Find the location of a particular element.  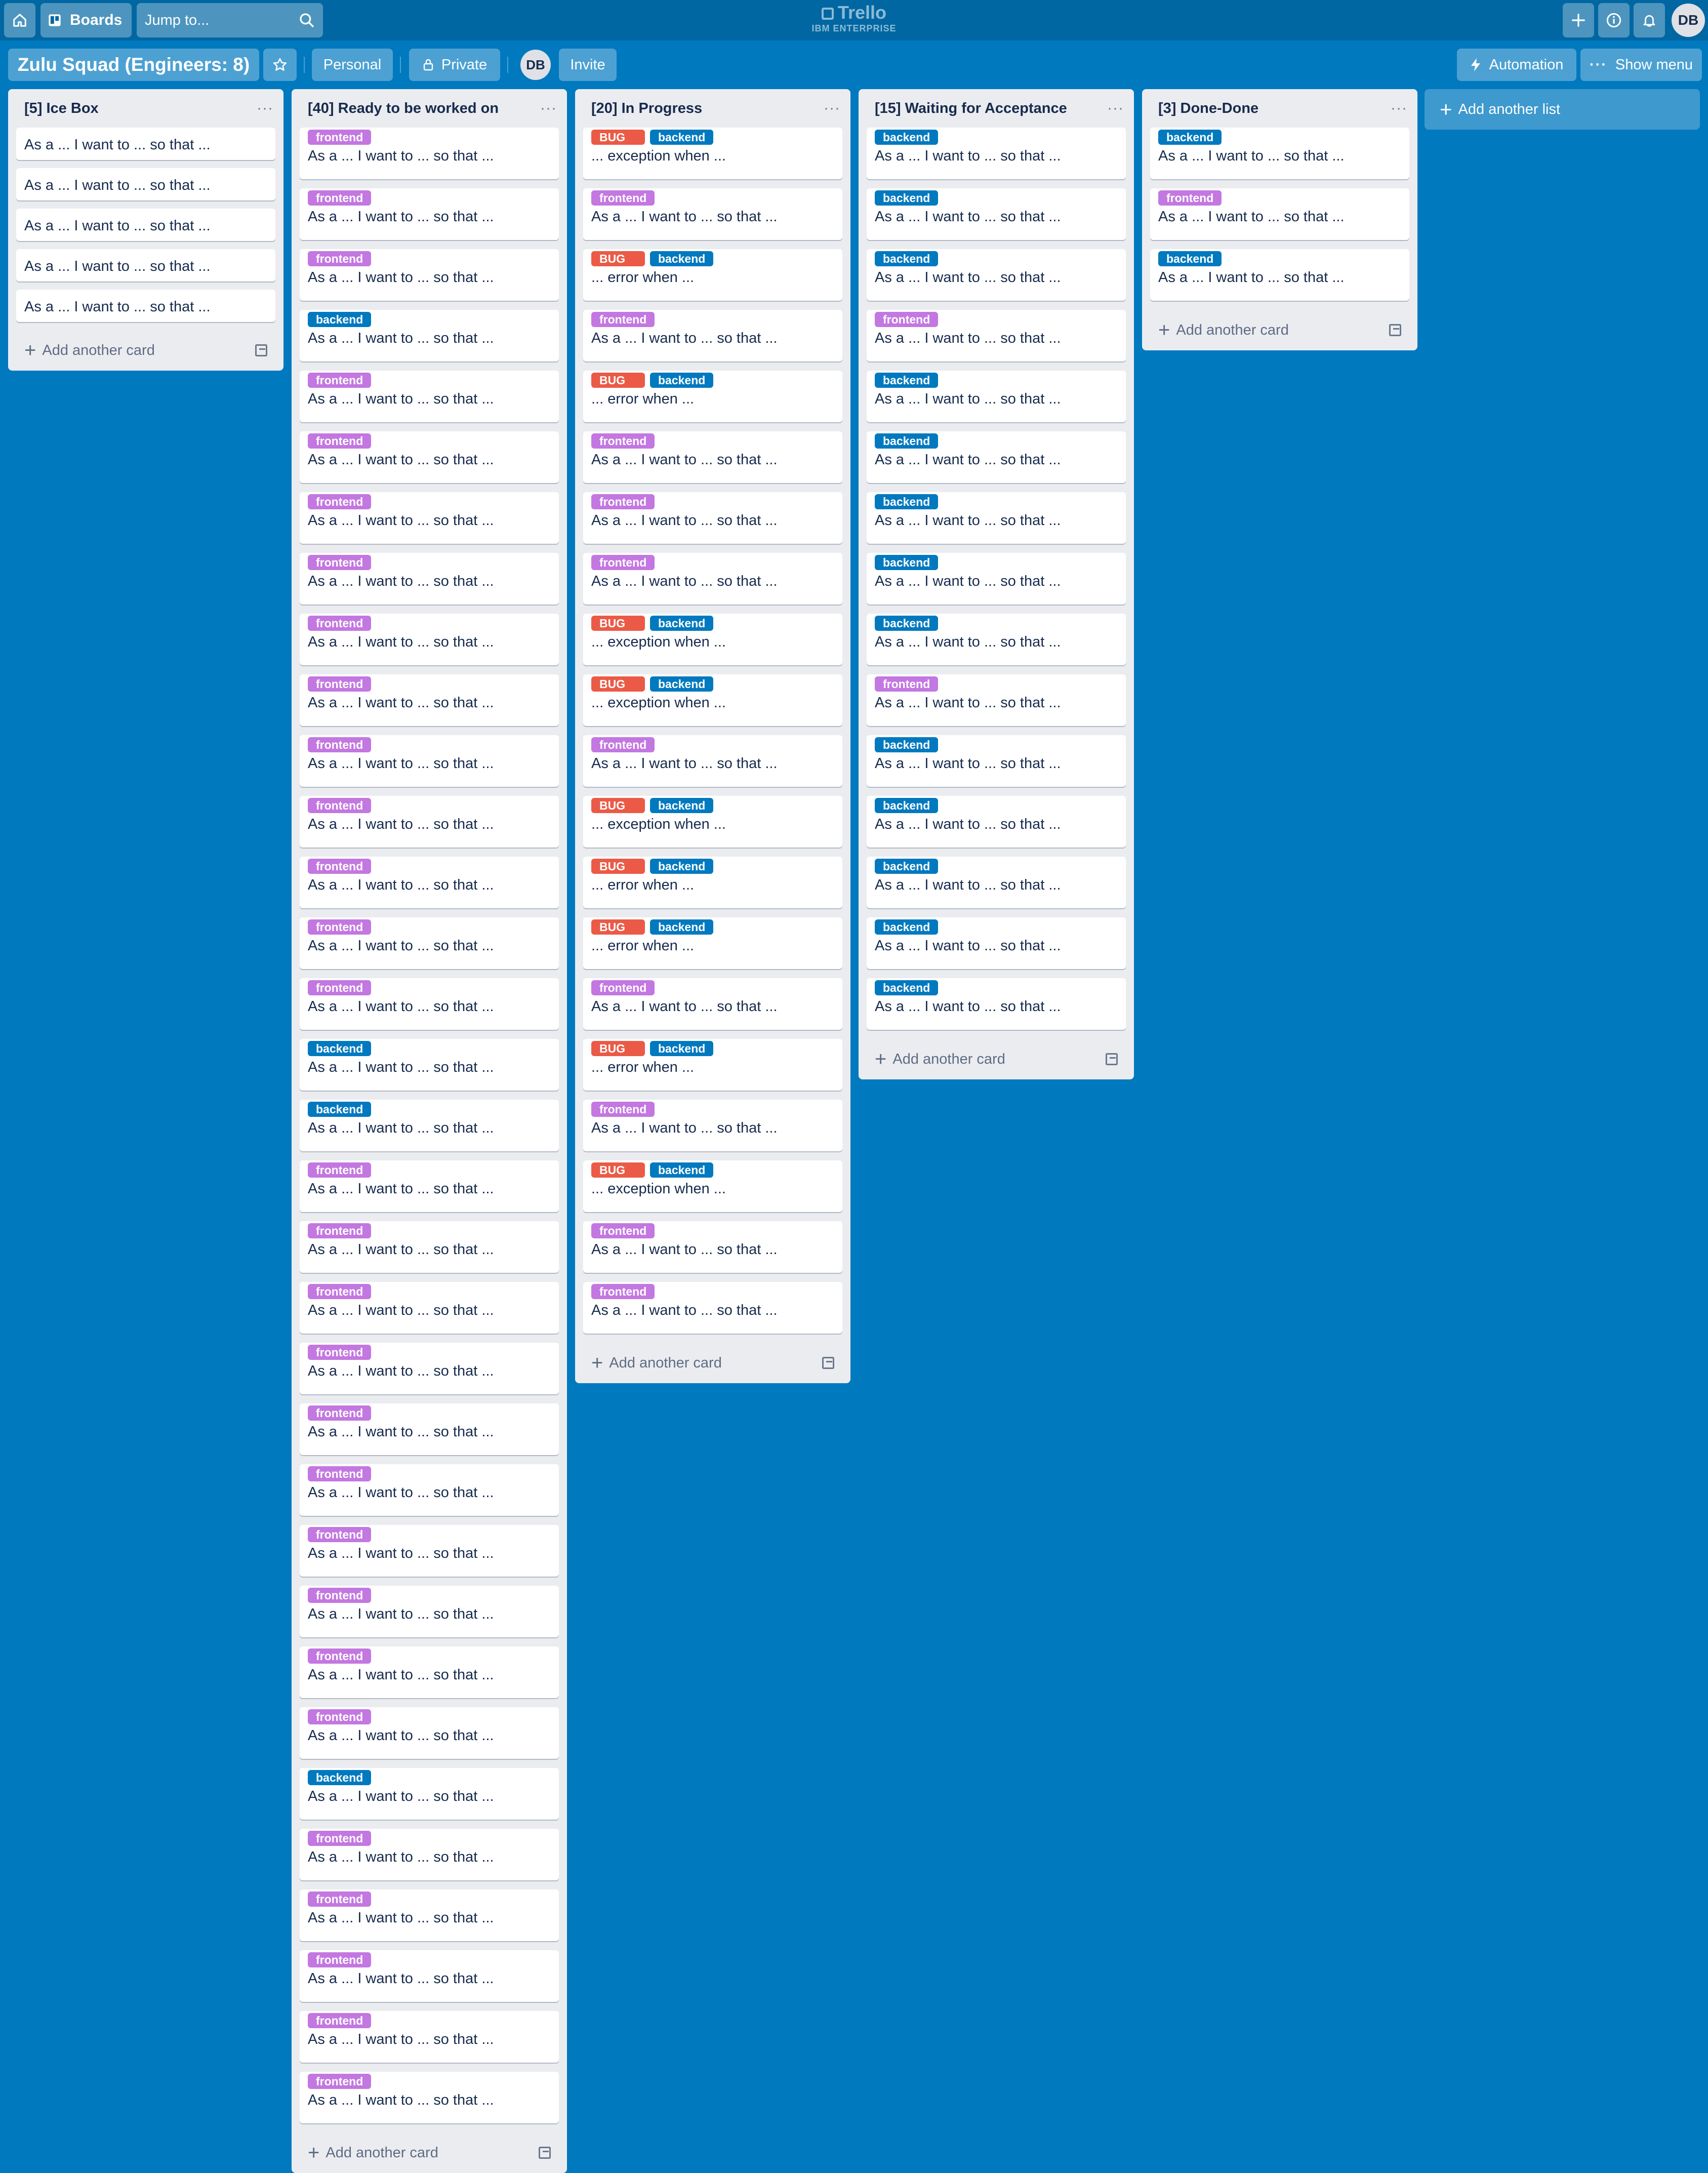

add-list-button: + Add another list is located at coordinates (1562, 109).